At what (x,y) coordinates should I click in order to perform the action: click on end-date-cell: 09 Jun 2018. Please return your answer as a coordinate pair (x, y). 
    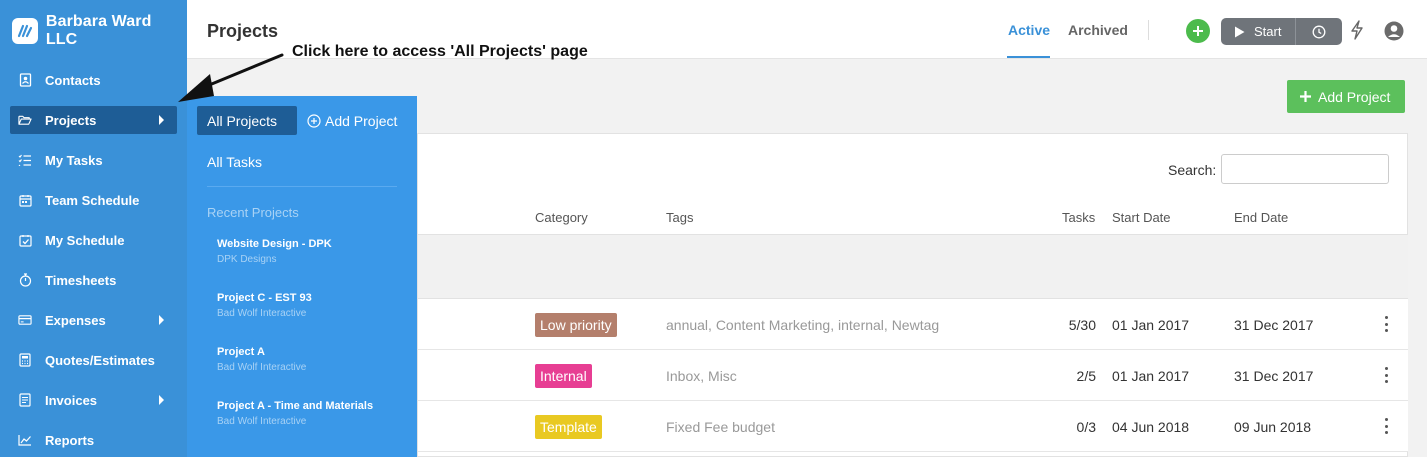
    Looking at the image, I should click on (1273, 427).